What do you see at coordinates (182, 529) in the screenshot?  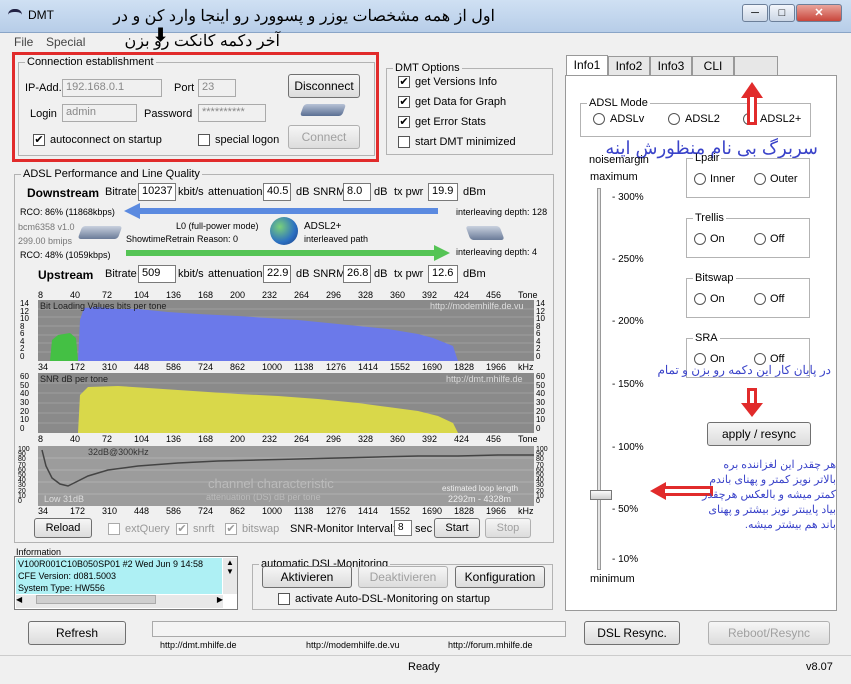 I see `snrft-checkbox: ✔` at bounding box center [182, 529].